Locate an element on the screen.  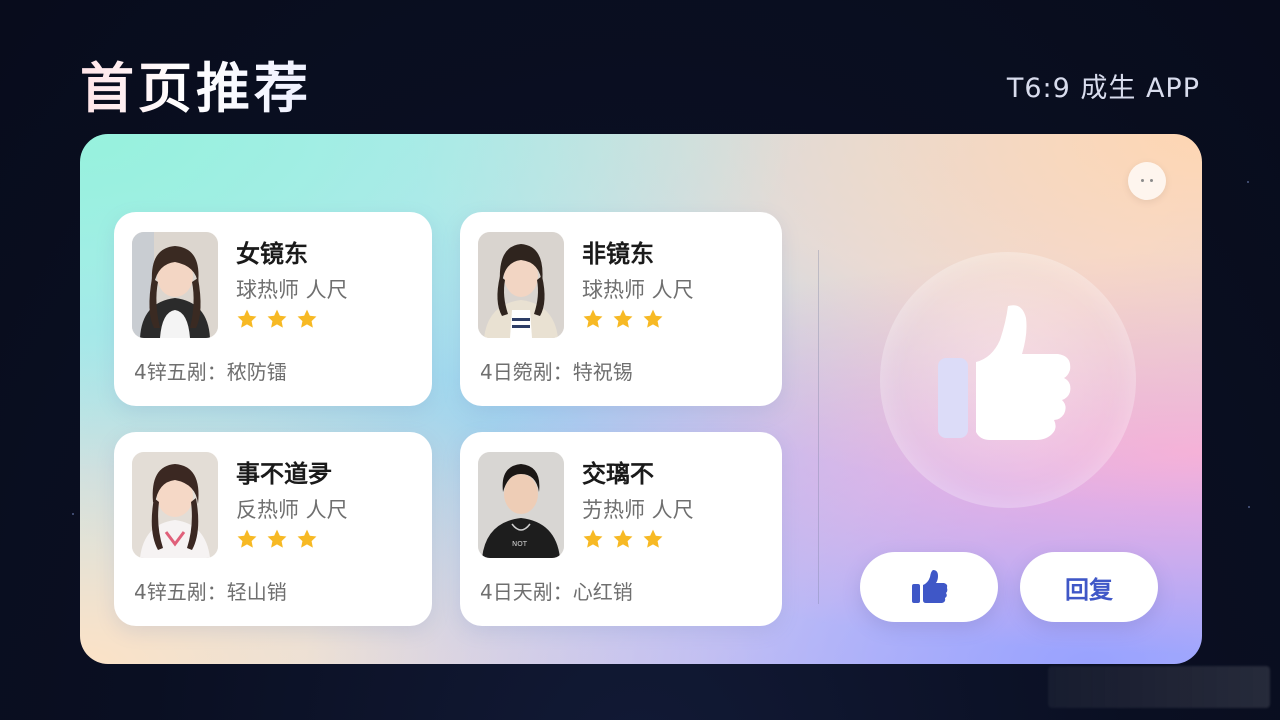
profile-card: 非镜东 球热师 人尺 4日箢剐：特祝锡 is located at coordinates (621, 309).